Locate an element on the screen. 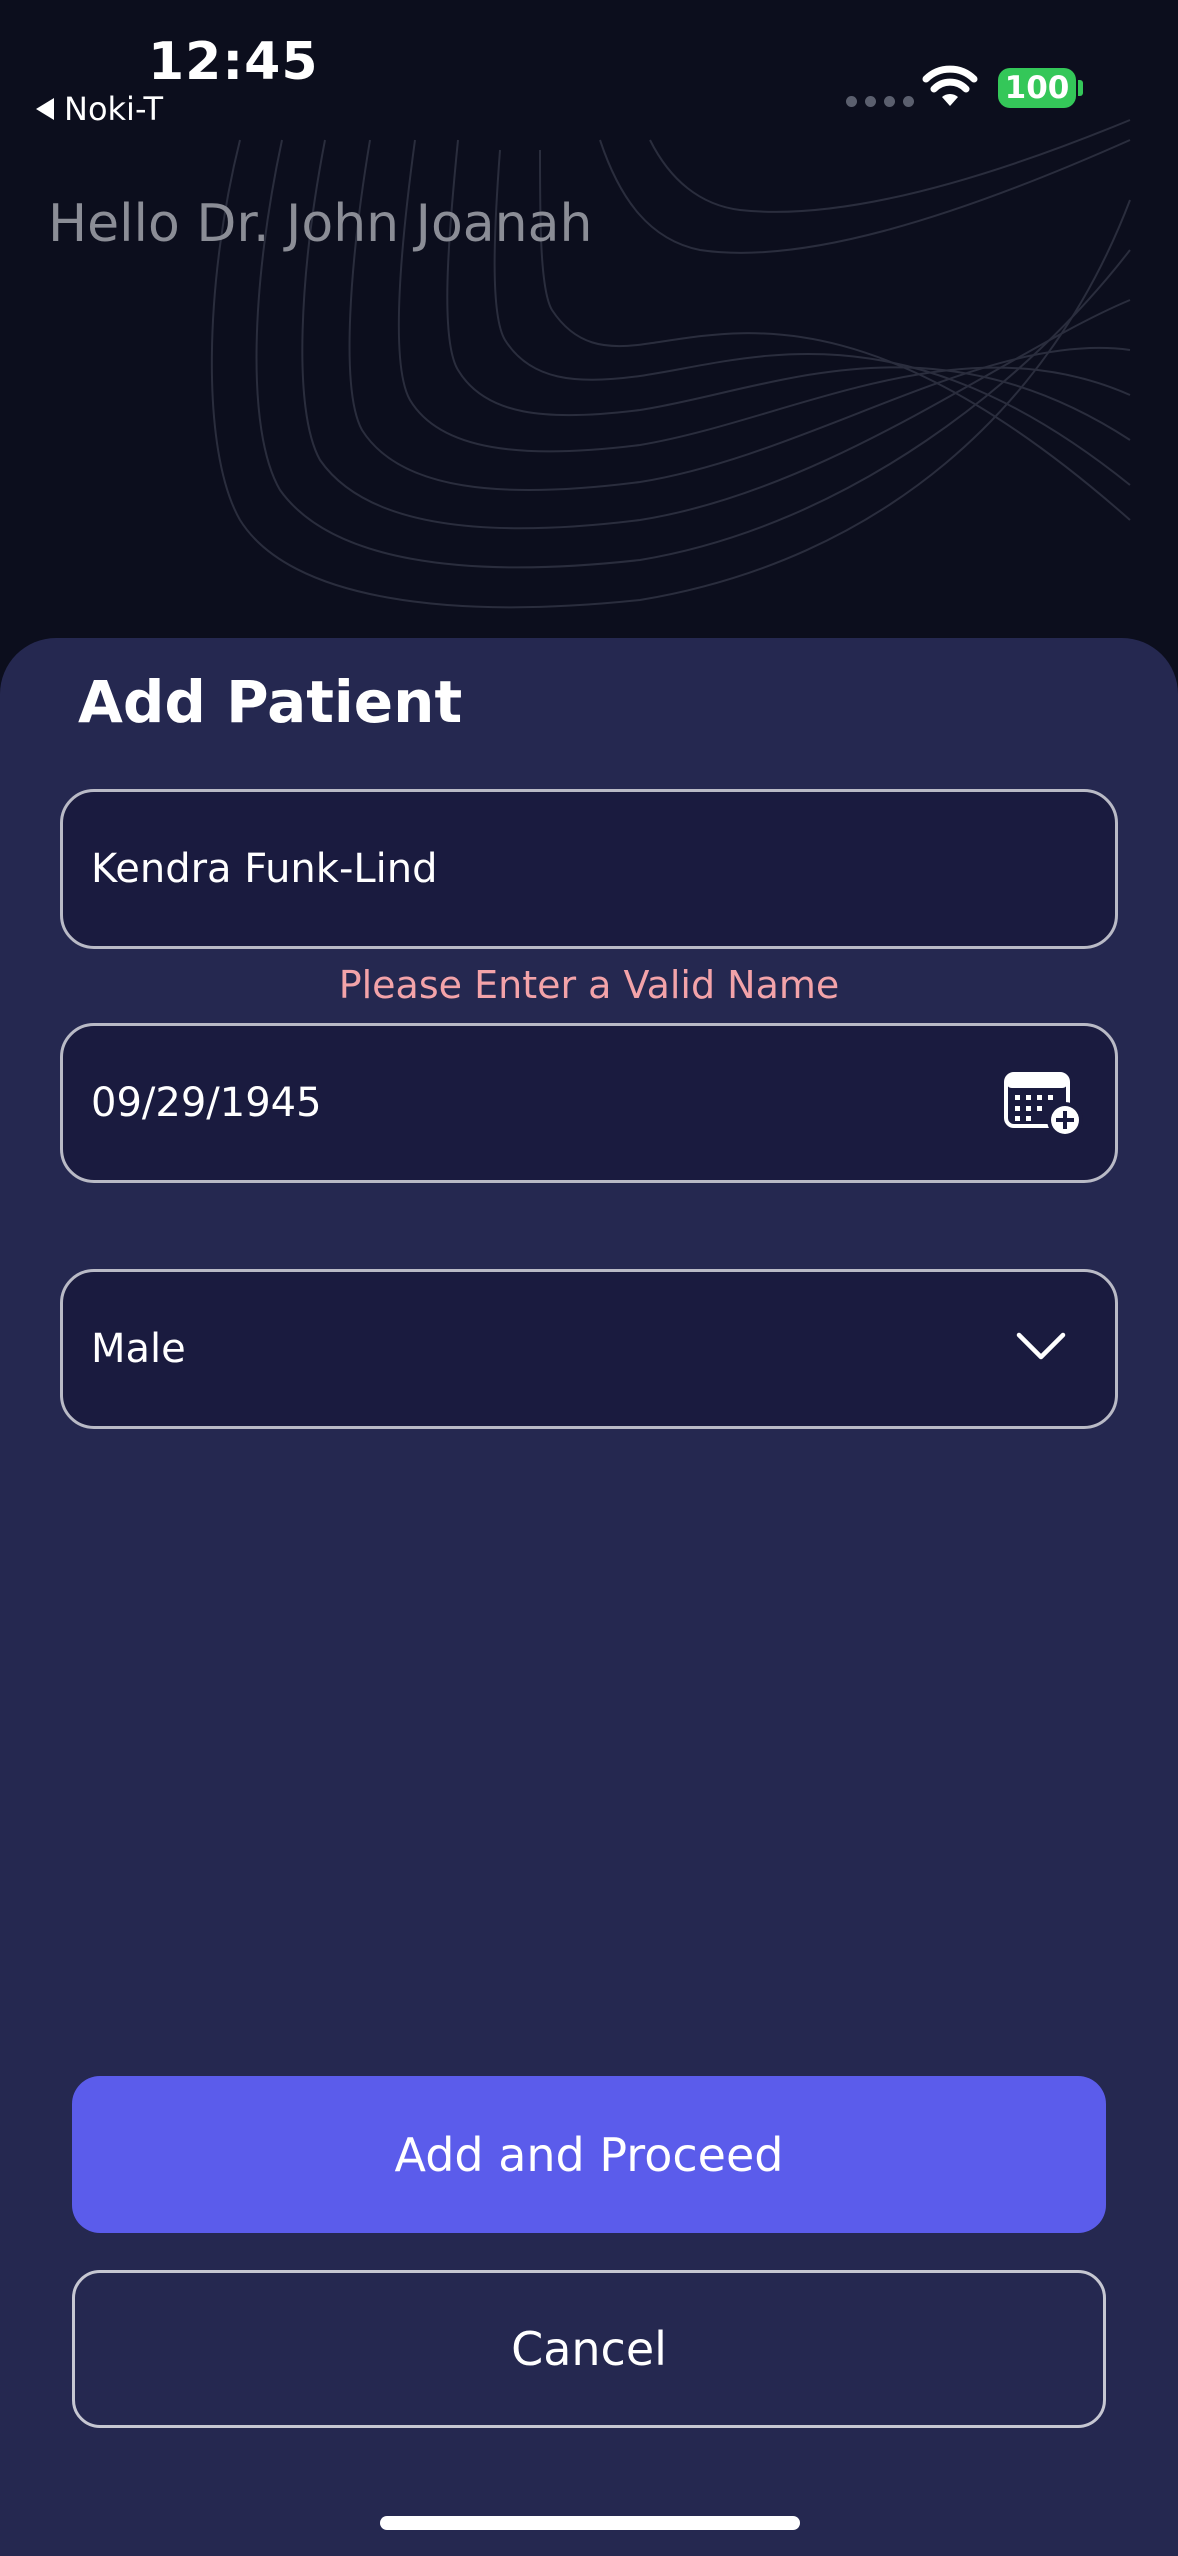 The width and height of the screenshot is (1178, 2556). add-and-proceed-button: Add and Proceed is located at coordinates (589, 2154).